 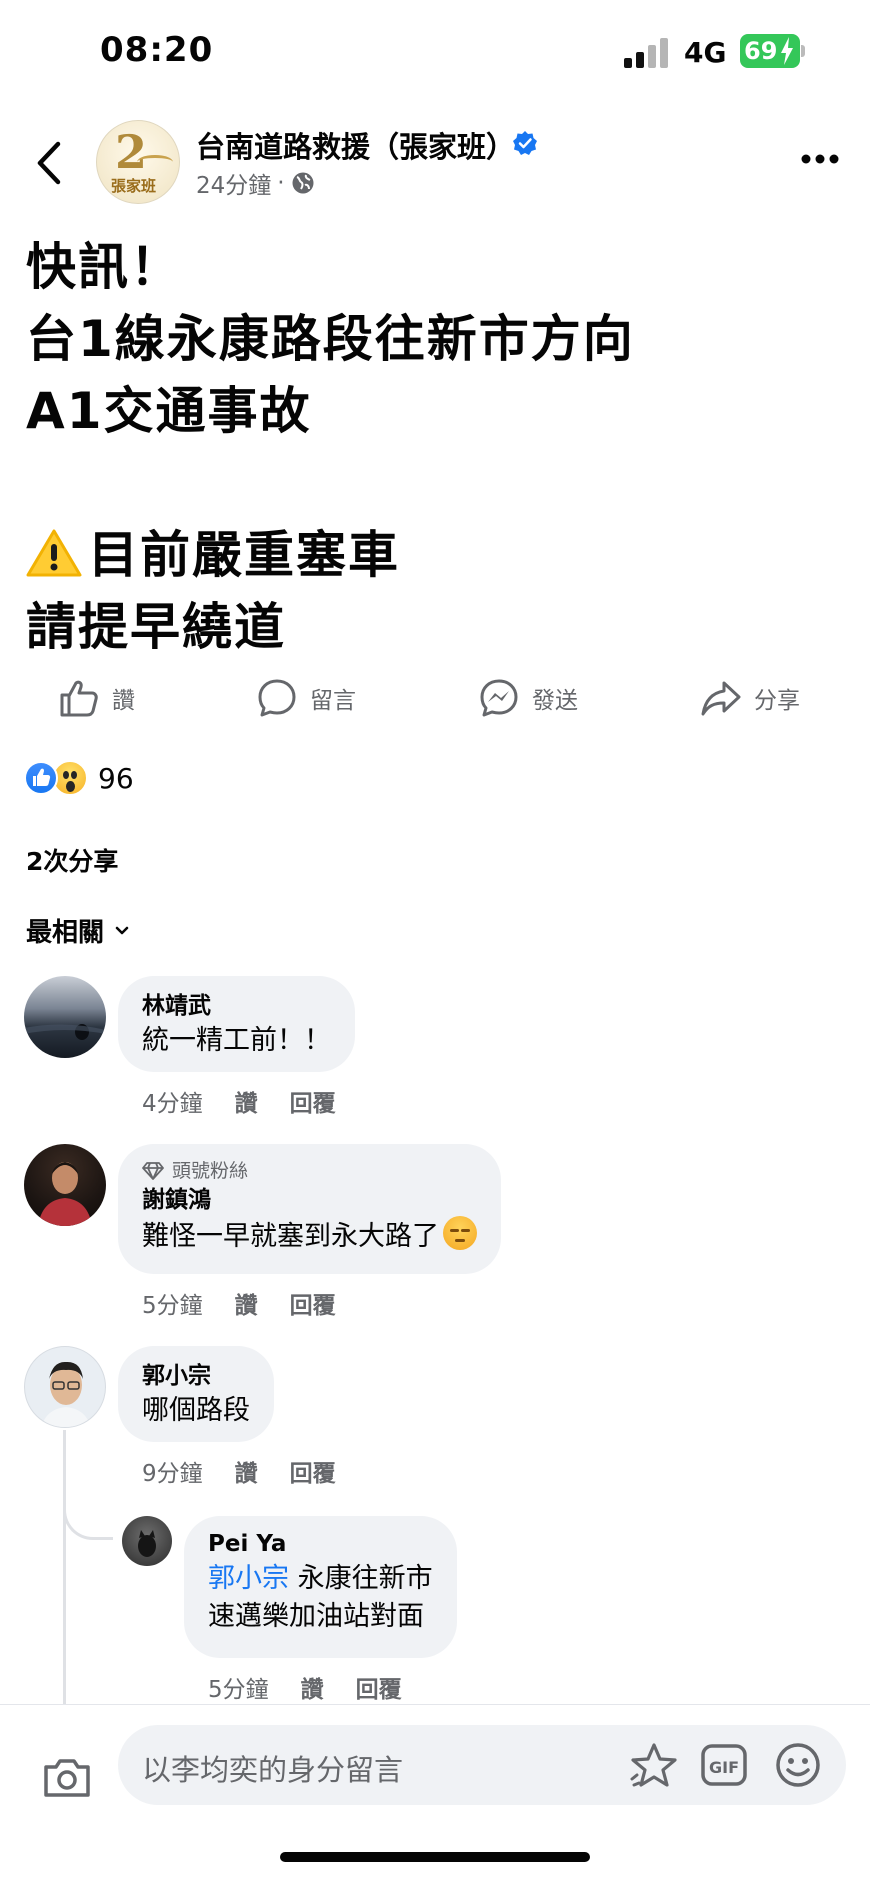 I want to click on network-label: 4G, so click(x=705, y=52).